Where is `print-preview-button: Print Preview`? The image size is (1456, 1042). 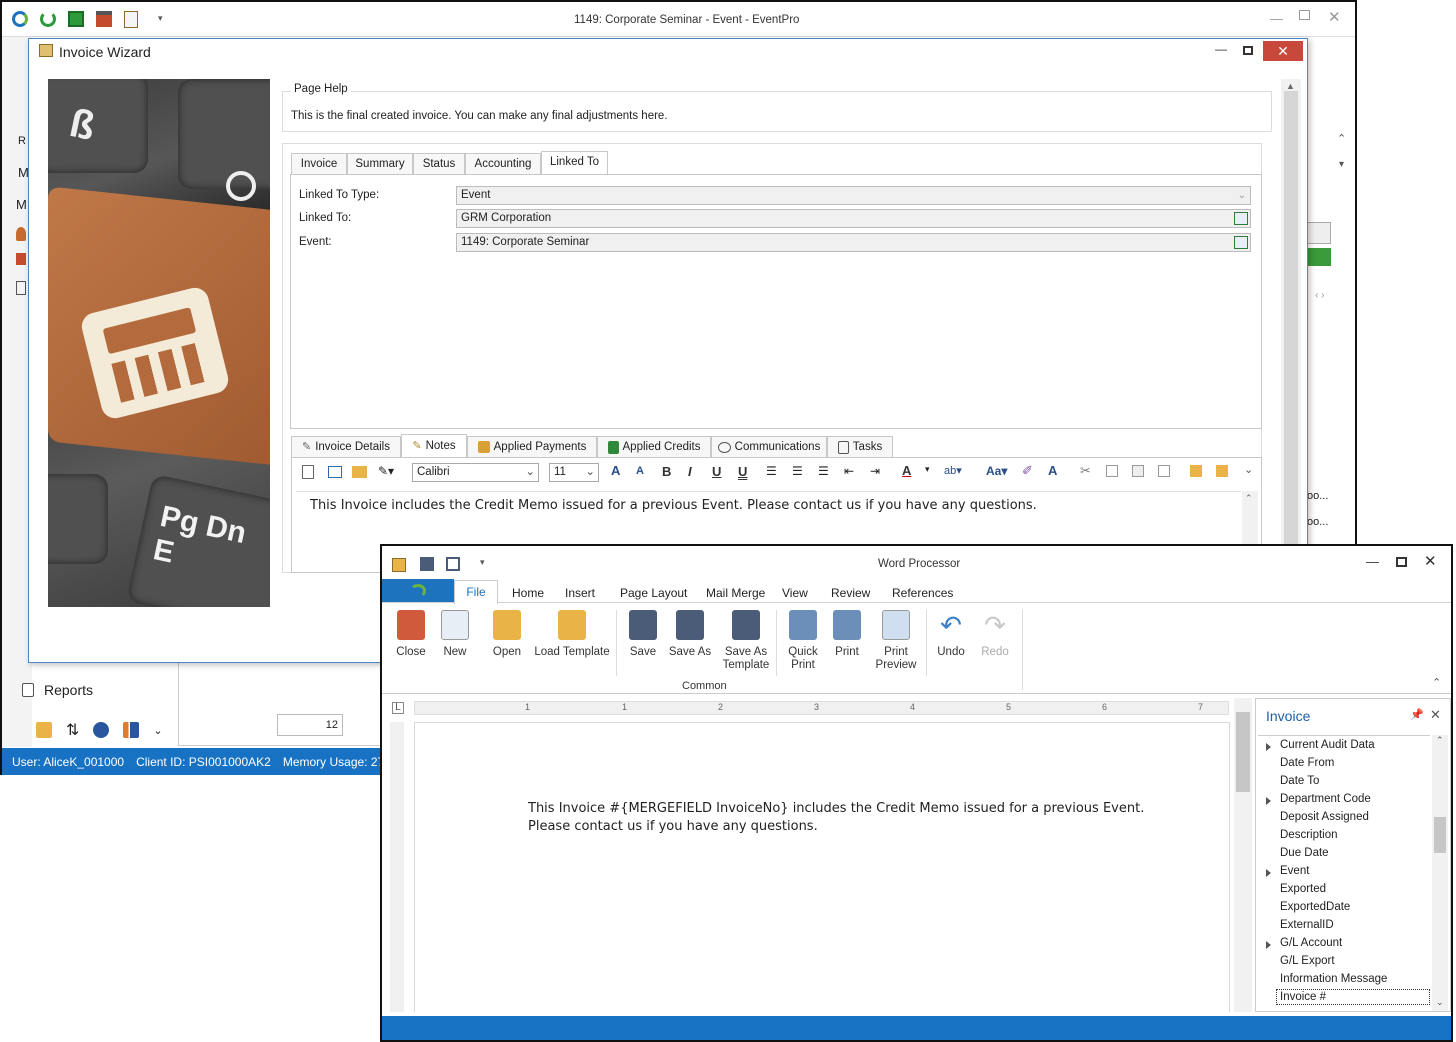 print-preview-button: Print Preview is located at coordinates (896, 641).